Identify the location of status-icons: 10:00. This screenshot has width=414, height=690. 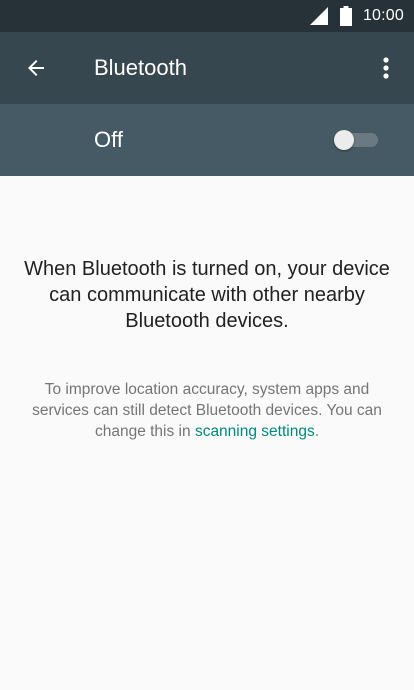
(356, 16).